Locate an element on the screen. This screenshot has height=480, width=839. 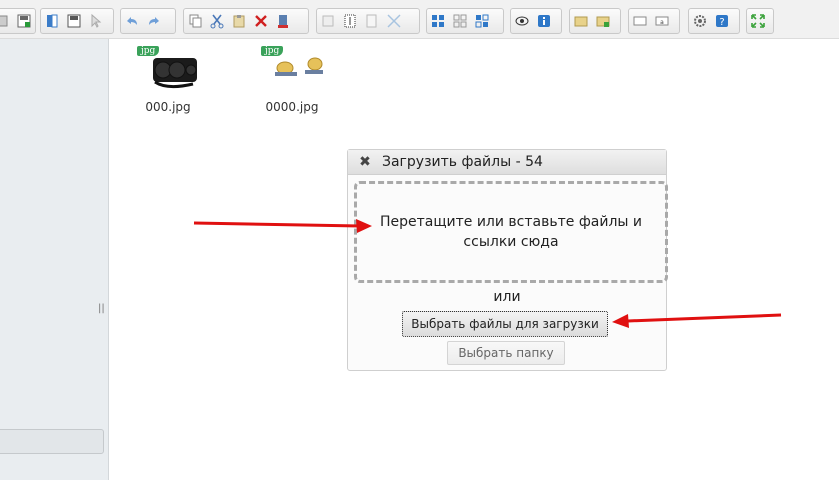
toolbar-group-edit is located at coordinates (246, 21).